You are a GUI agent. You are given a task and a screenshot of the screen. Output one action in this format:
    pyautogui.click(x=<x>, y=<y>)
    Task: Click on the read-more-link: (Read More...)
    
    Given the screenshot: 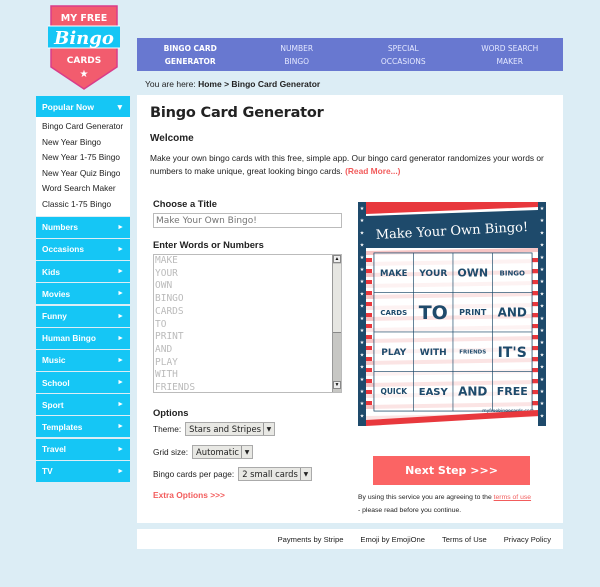 What is the action you would take?
    pyautogui.click(x=372, y=171)
    